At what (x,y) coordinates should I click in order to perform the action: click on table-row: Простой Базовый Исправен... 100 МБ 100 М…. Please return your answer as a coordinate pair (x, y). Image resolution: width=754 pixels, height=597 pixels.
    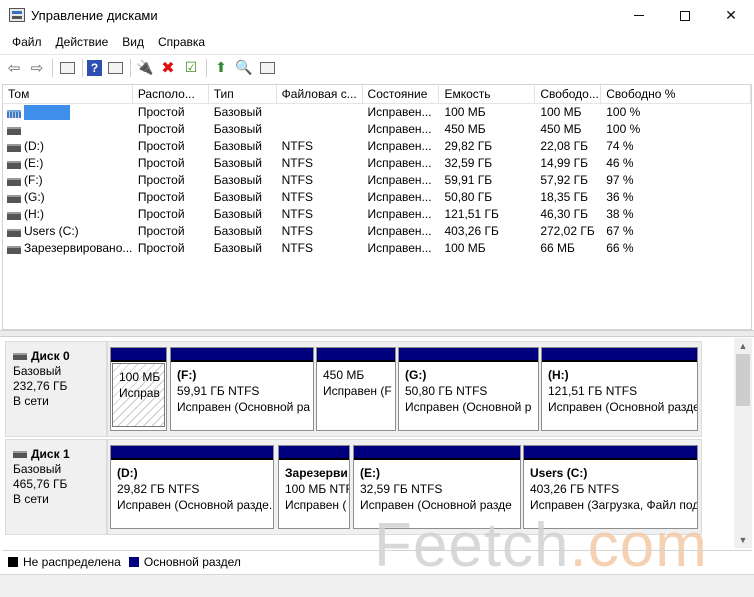
    Looking at the image, I should click on (377, 112).